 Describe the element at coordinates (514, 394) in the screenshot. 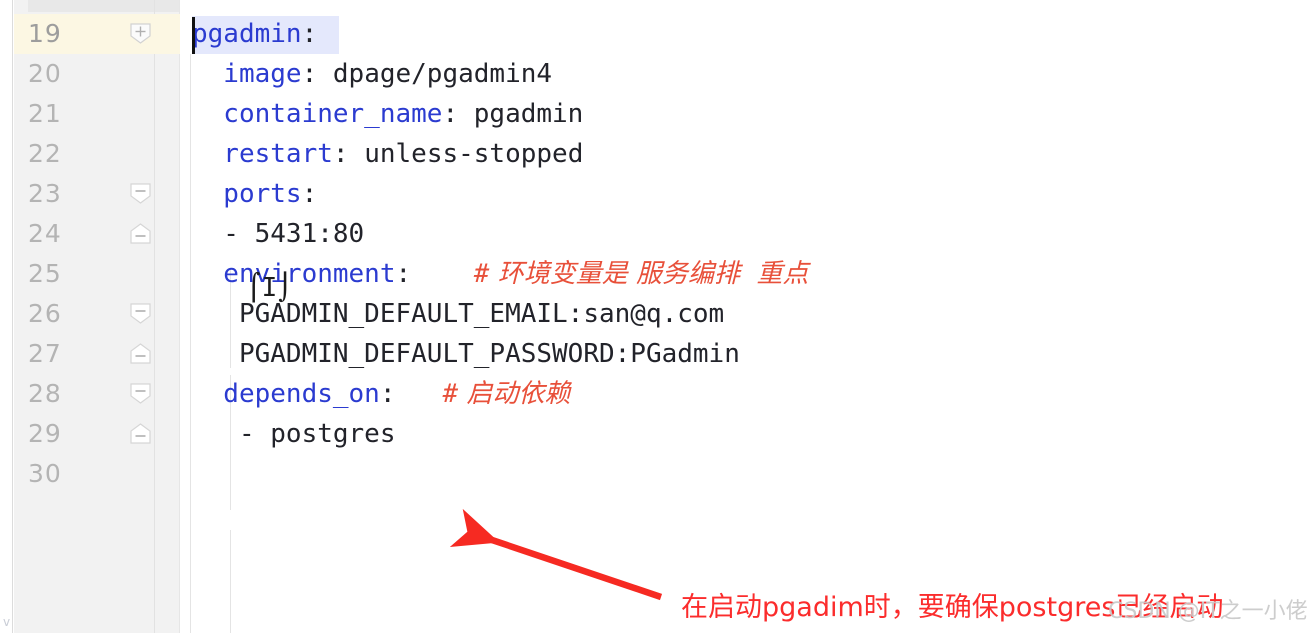

I see `code-token-comment: 启动依赖` at that location.